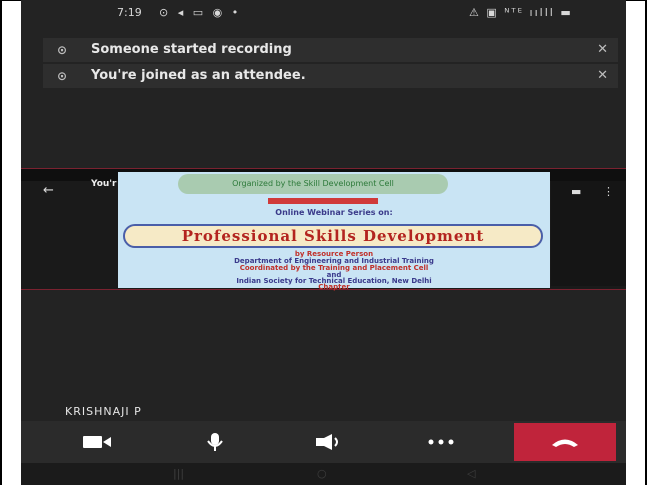 This screenshot has width=647, height=485. I want to click on slide-line: Chapter, so click(334, 287).